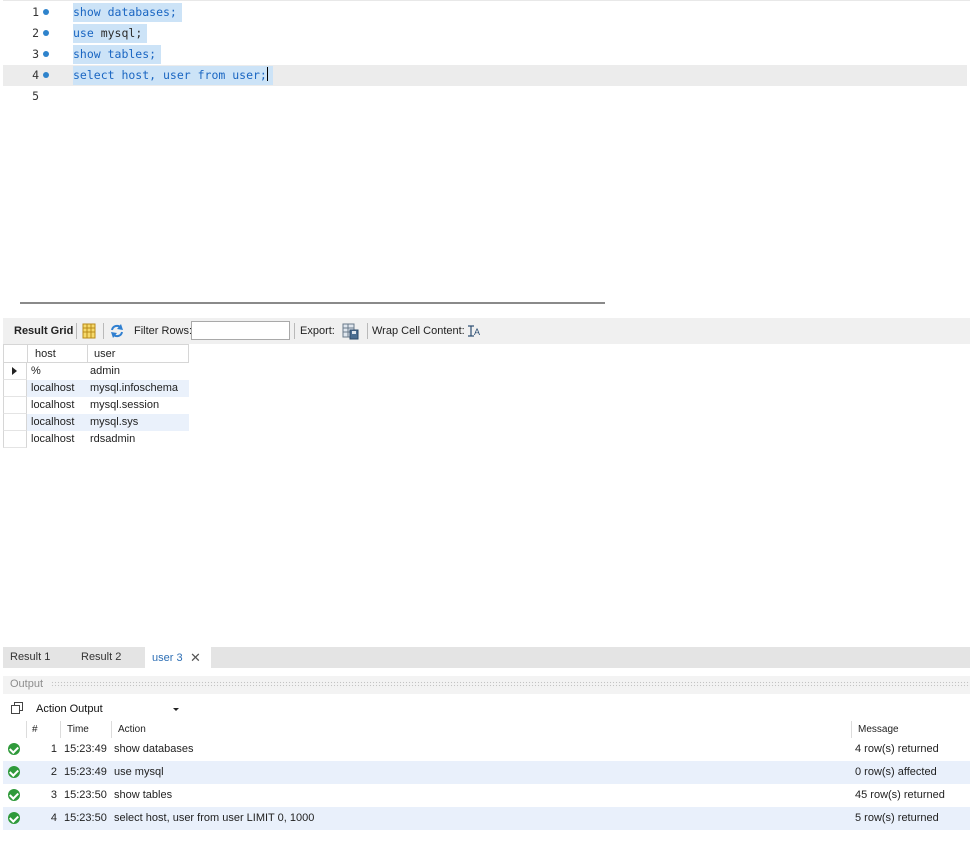  Describe the element at coordinates (125, 12) in the screenshot. I see `sql-token: show databases;` at that location.